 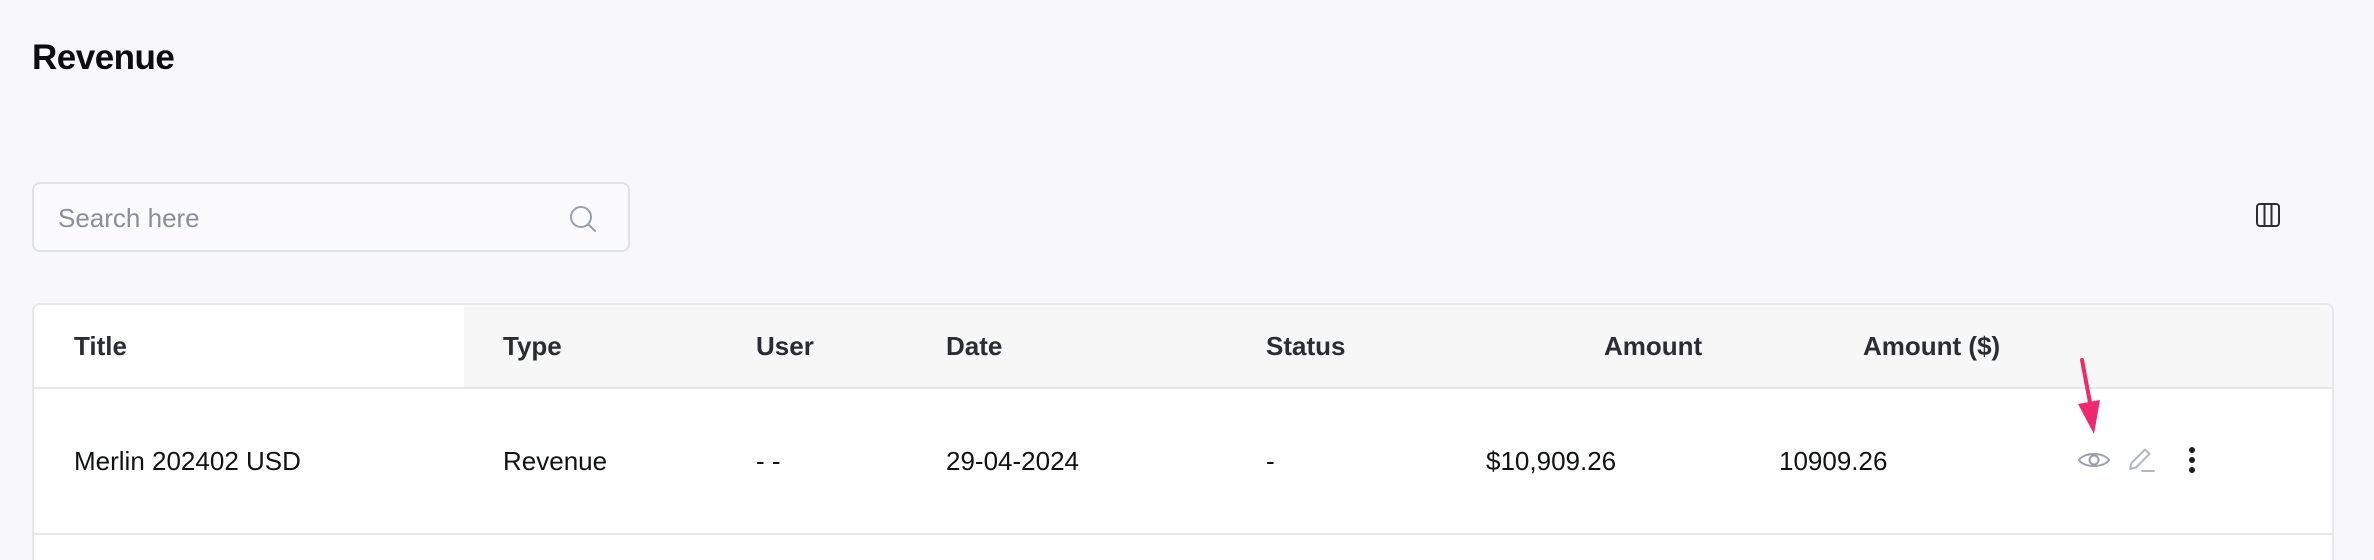 What do you see at coordinates (187, 461) in the screenshot?
I see `cell-title: Merlin 202402 USD` at bounding box center [187, 461].